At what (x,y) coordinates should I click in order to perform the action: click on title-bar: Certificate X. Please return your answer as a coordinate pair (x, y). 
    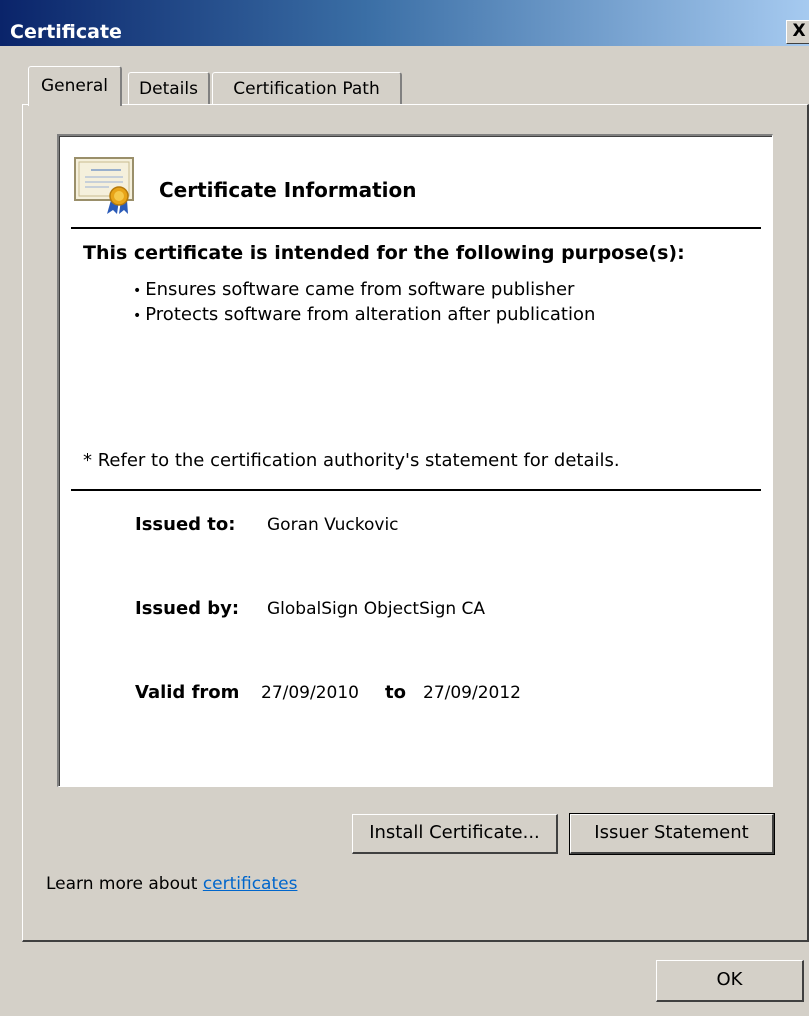
    Looking at the image, I should click on (404, 23).